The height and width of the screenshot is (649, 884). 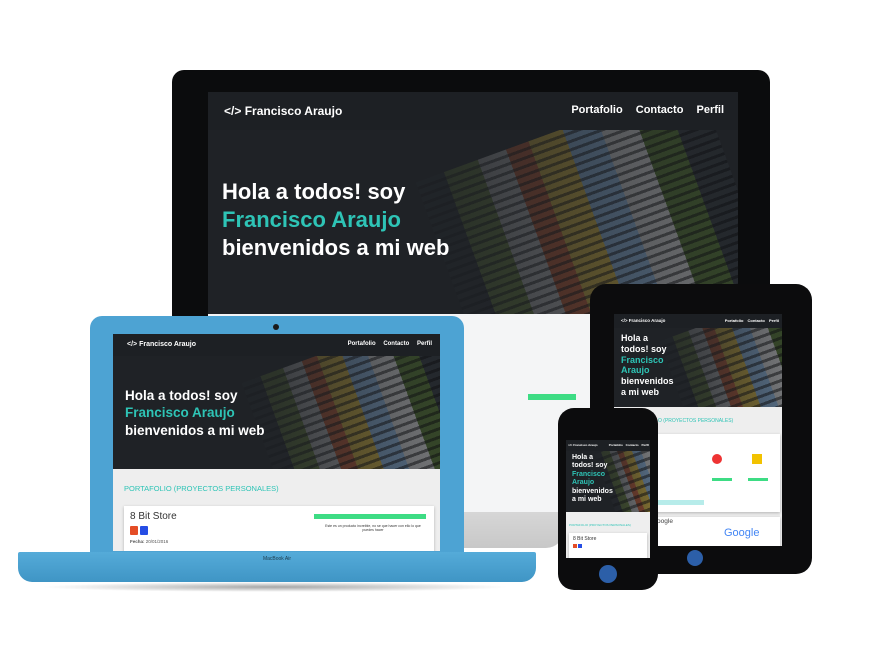 I want to click on star-icon, so click(x=757, y=459).